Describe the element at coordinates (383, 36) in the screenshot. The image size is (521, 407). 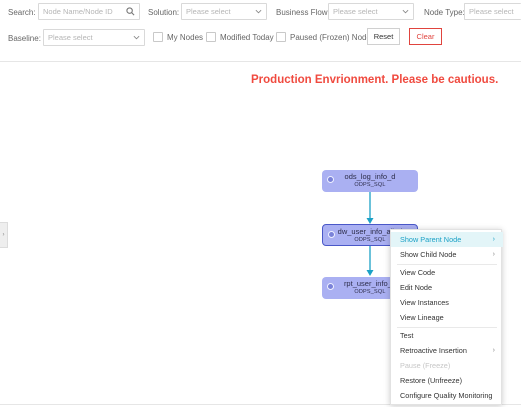
I see `reset-button: Reset` at that location.